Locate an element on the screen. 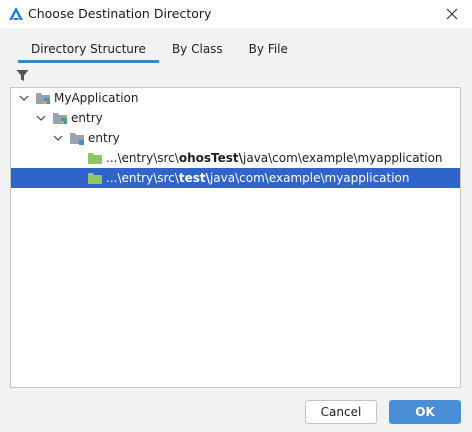 The width and height of the screenshot is (472, 432). source-set-folder-icon is located at coordinates (77, 139).